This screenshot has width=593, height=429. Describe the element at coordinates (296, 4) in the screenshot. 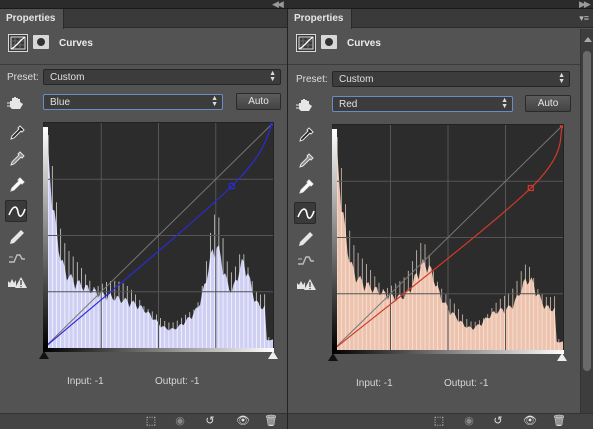

I see `panel-dock-strip: ◀◀ ▶▶` at that location.